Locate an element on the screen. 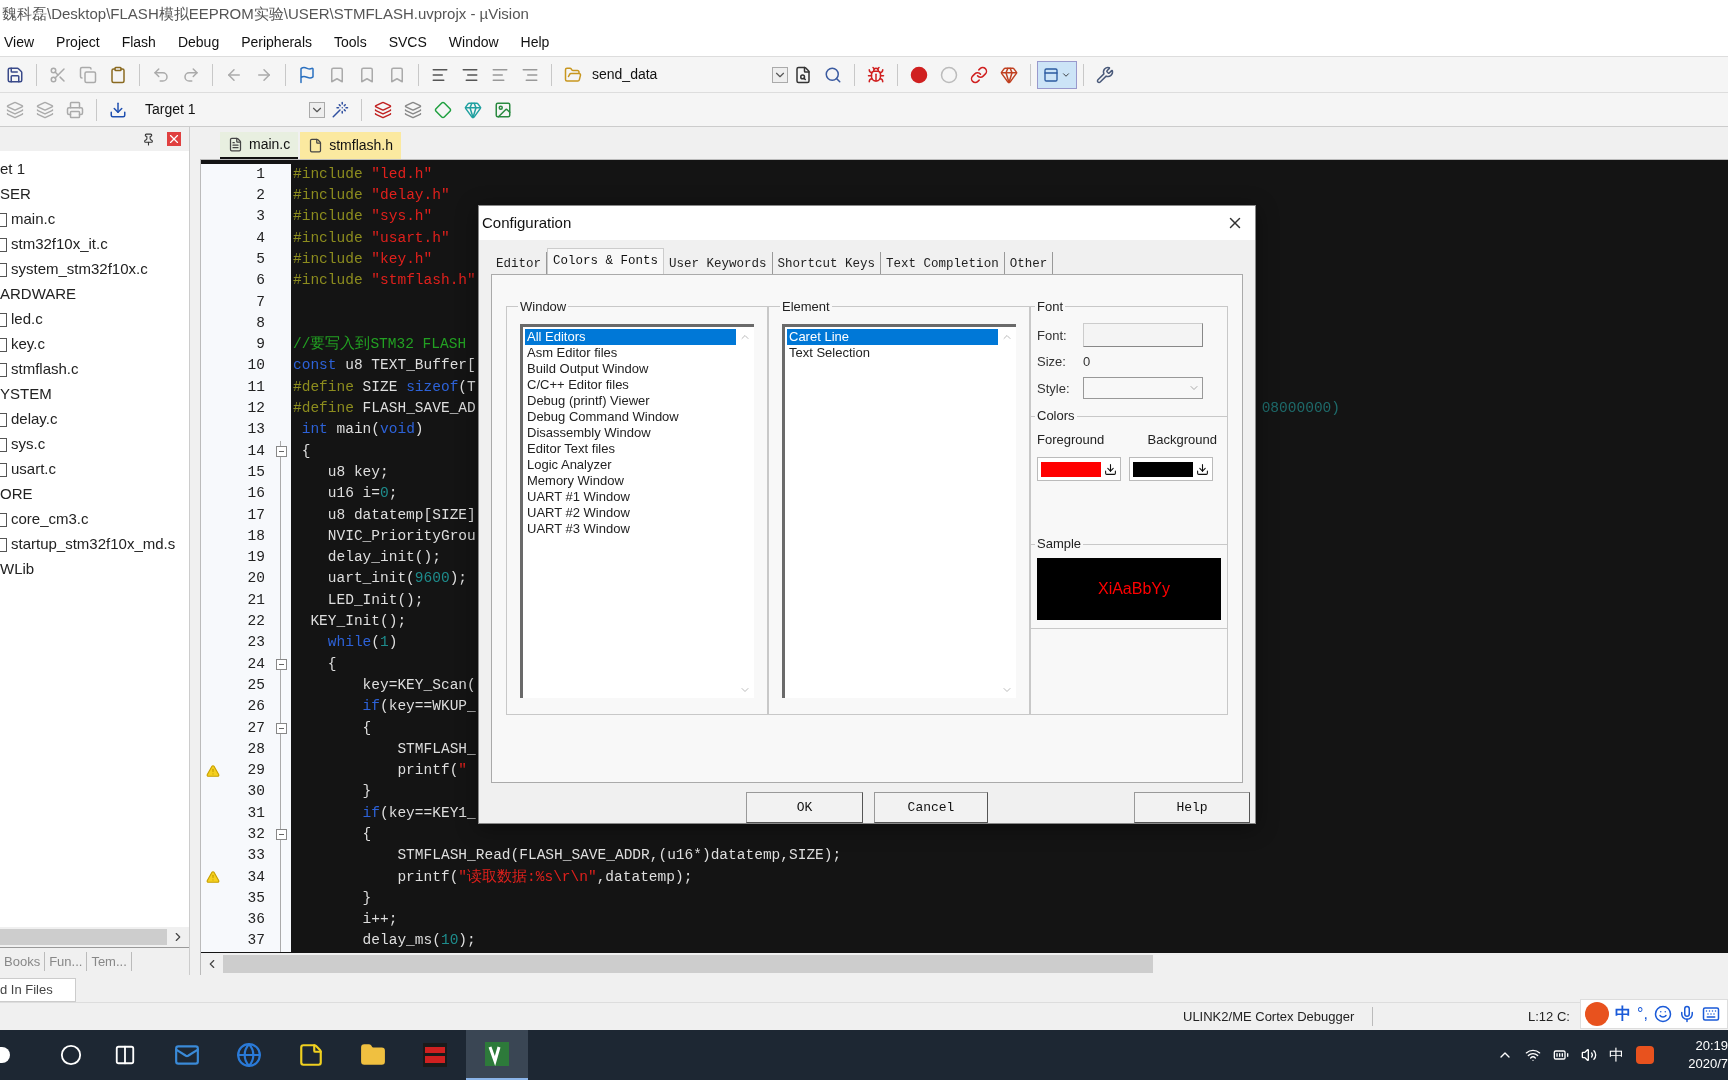 The height and width of the screenshot is (1080, 1728). notes-icon is located at coordinates (311, 1055).